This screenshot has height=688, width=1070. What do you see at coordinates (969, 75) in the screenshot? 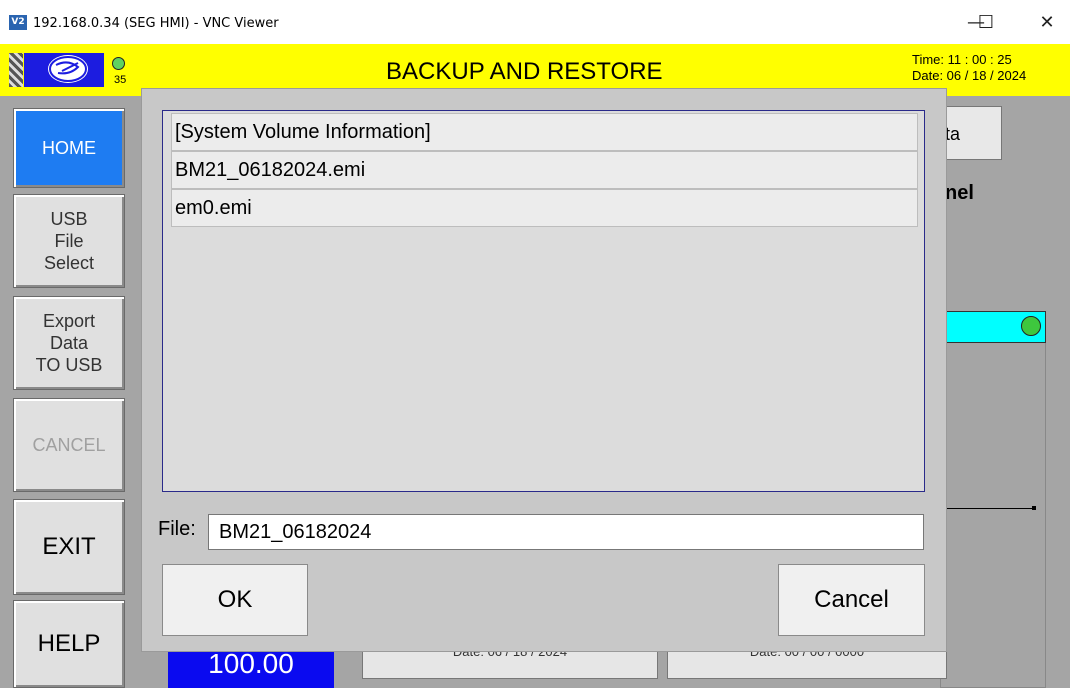
I see `date-readout: Date: 06 / 18 / 2024` at bounding box center [969, 75].